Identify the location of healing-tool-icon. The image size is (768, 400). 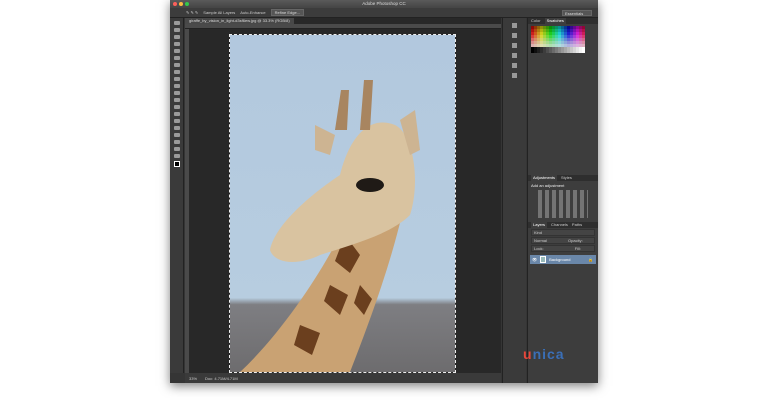
(176, 65).